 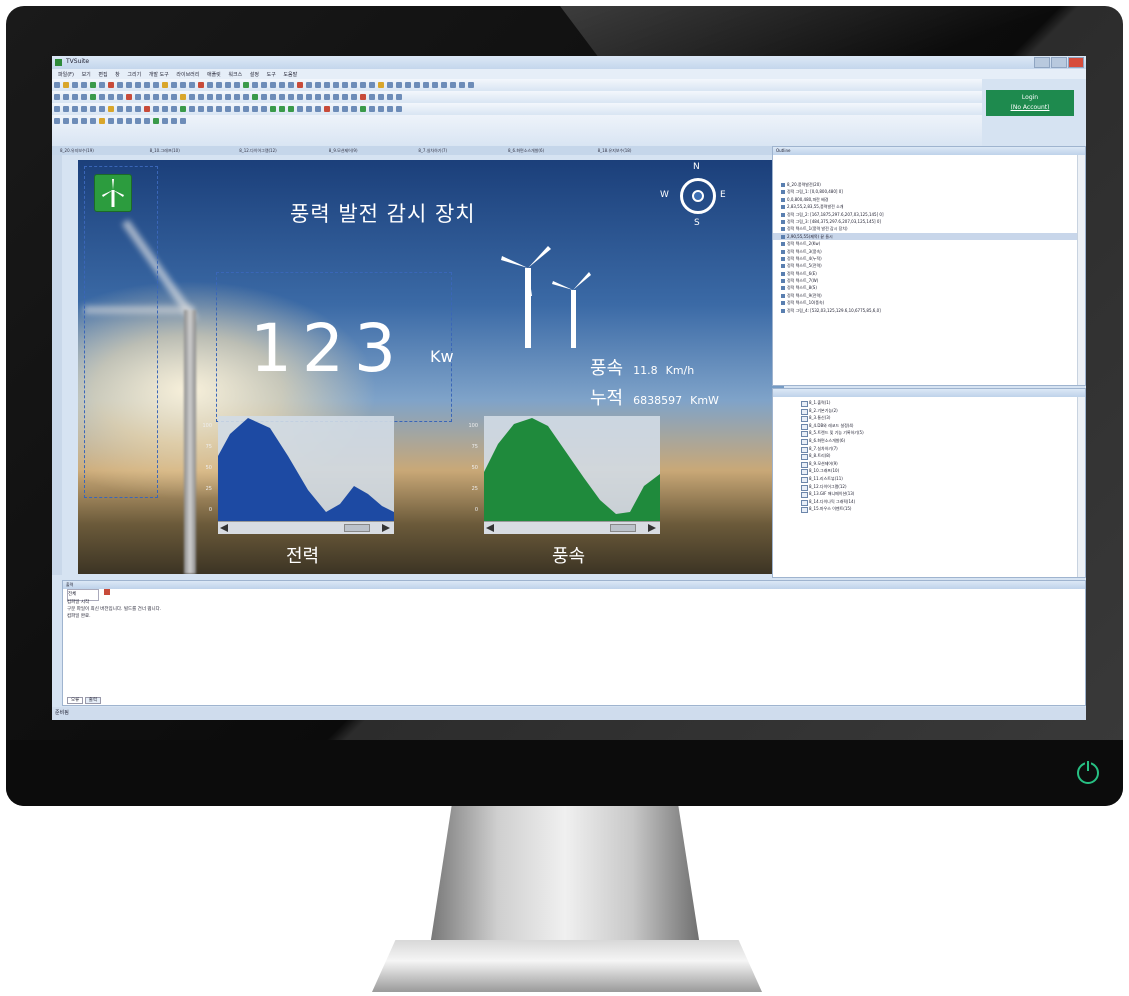 What do you see at coordinates (565, 876) in the screenshot?
I see `monitor-stand-neck` at bounding box center [565, 876].